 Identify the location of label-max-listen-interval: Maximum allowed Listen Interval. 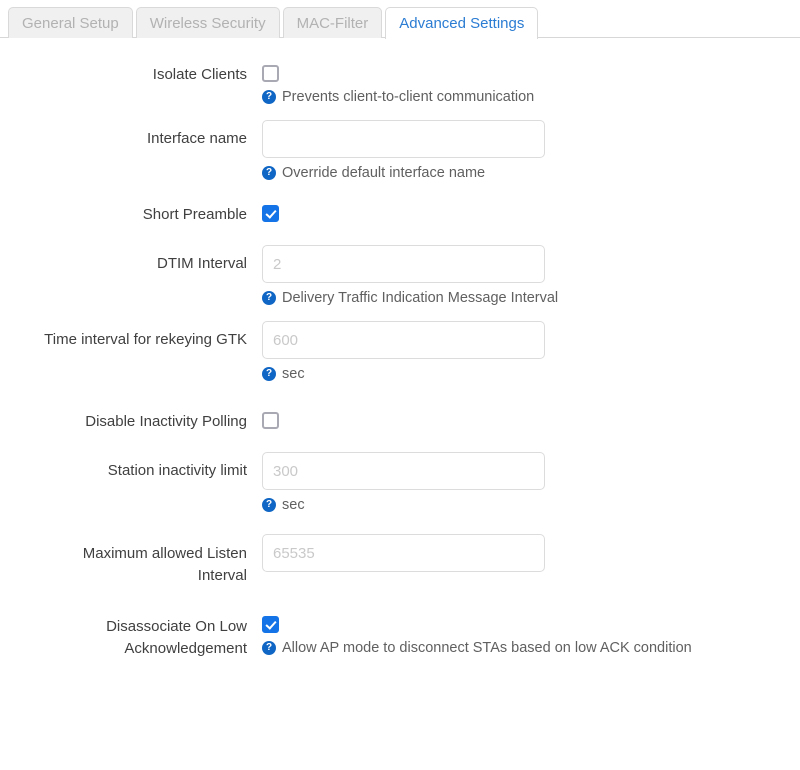
(131, 560).